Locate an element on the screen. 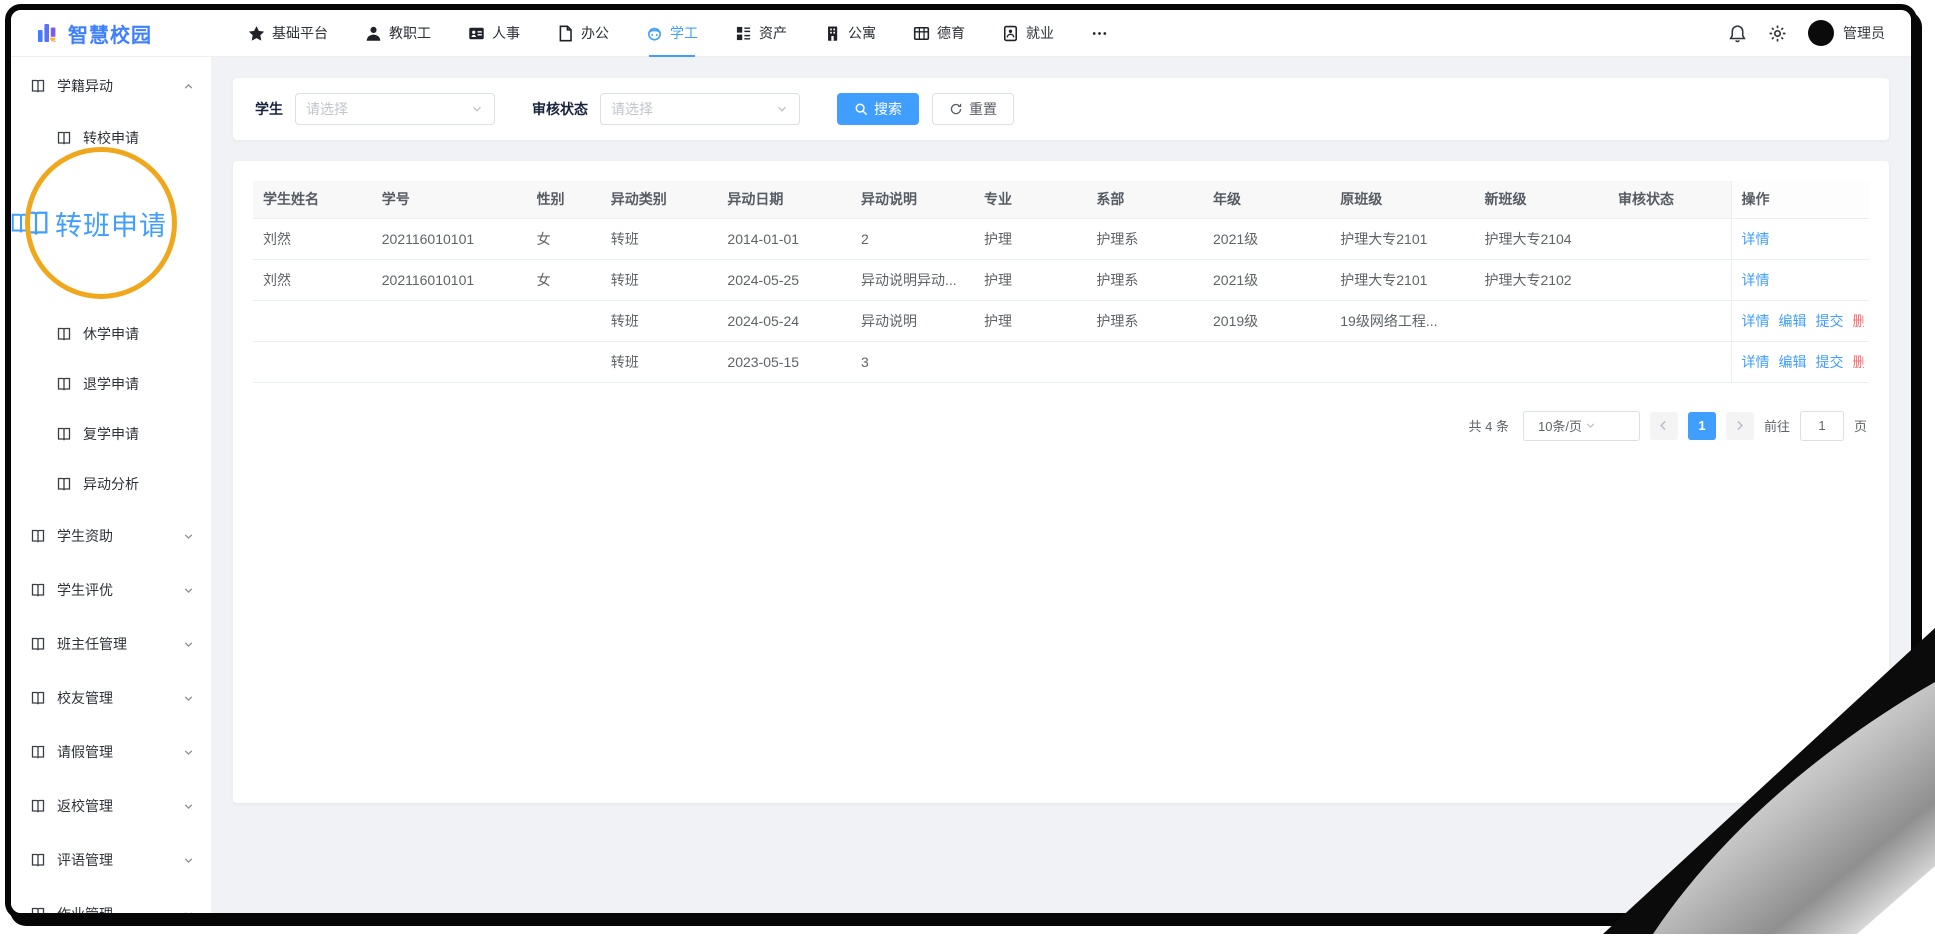  sidebar-item-label: 退学申请 is located at coordinates (111, 384).